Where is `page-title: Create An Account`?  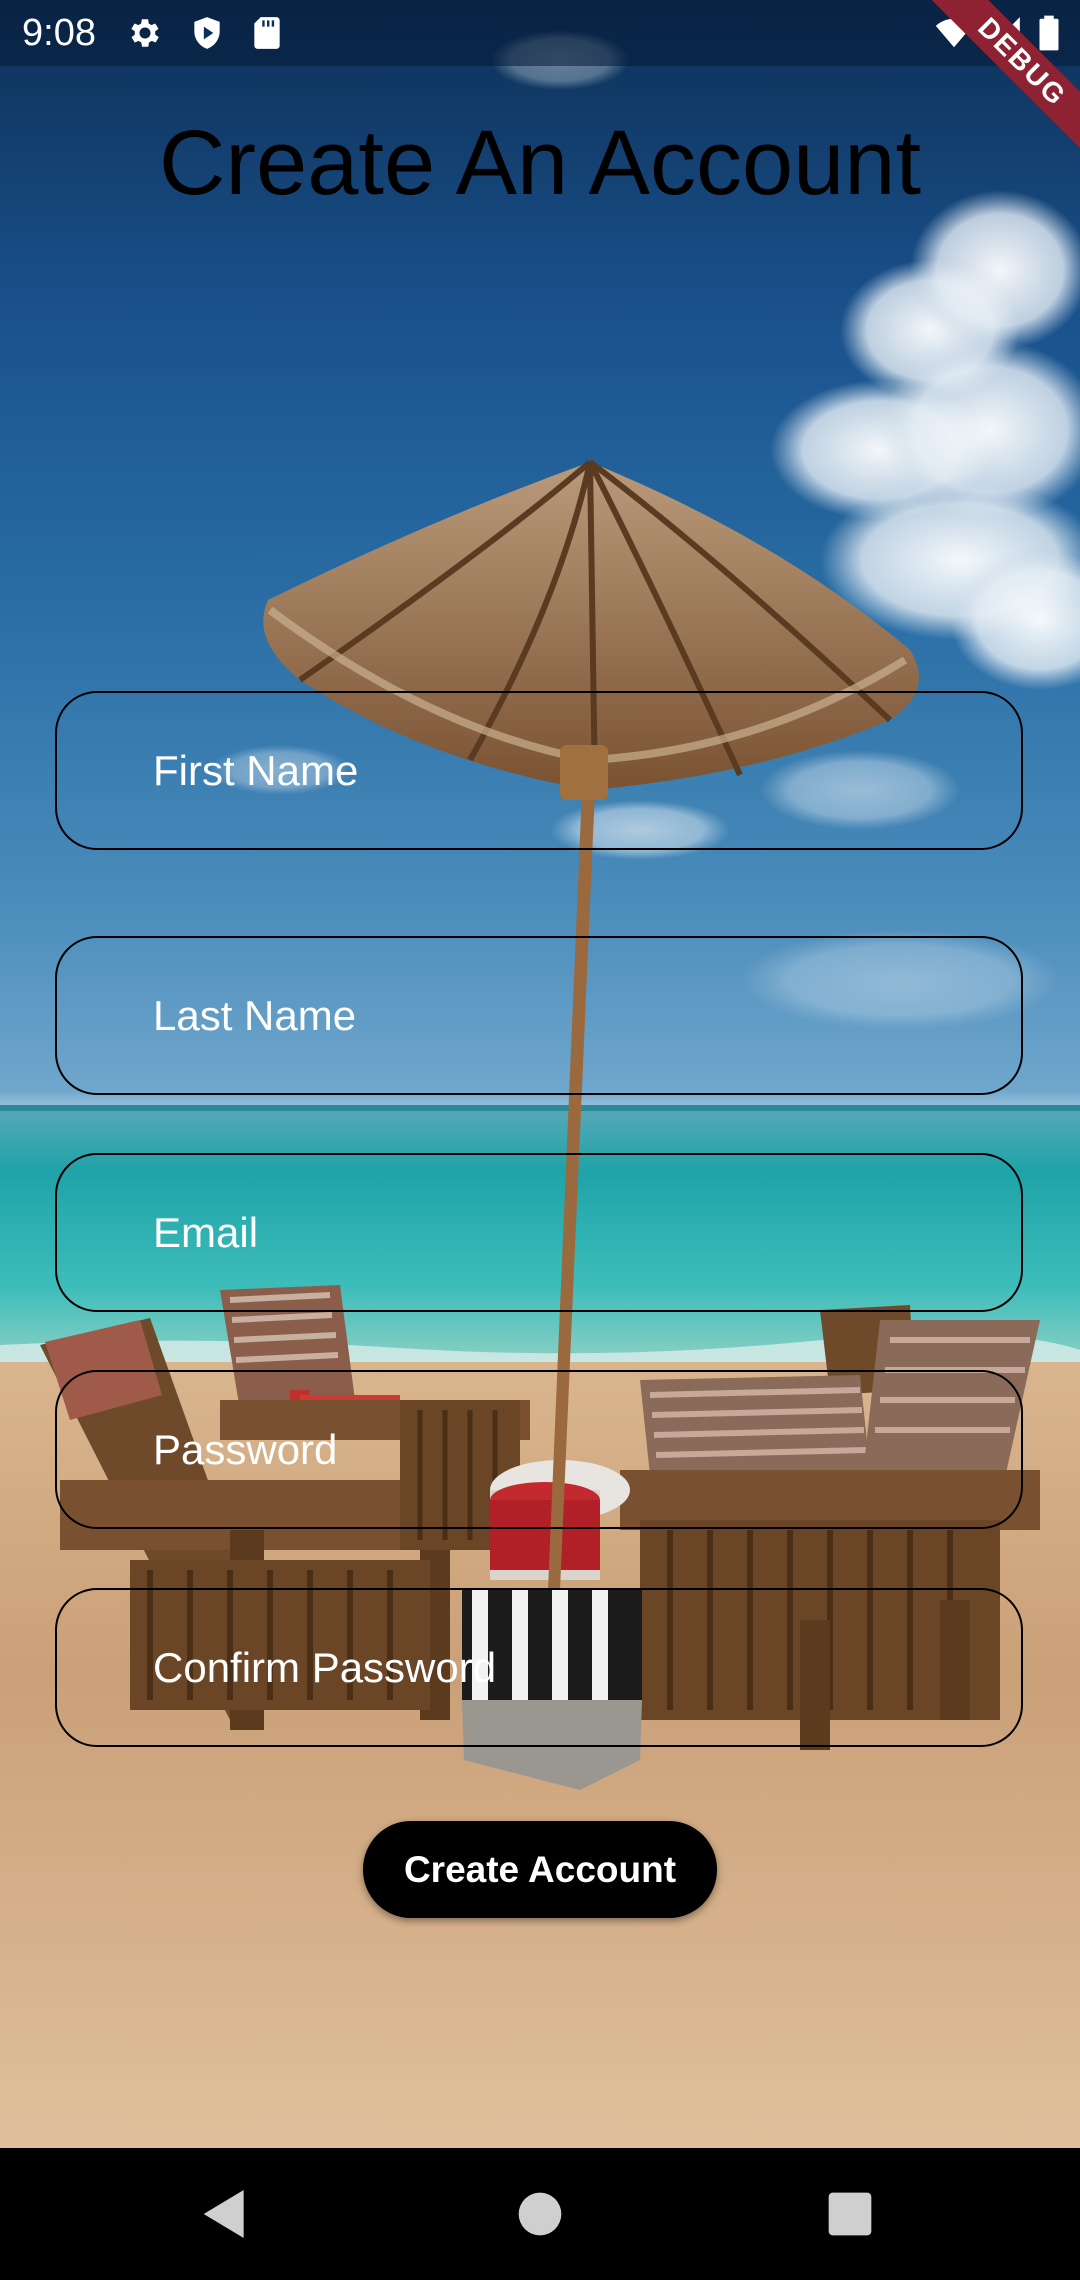
page-title: Create An Account is located at coordinates (540, 163).